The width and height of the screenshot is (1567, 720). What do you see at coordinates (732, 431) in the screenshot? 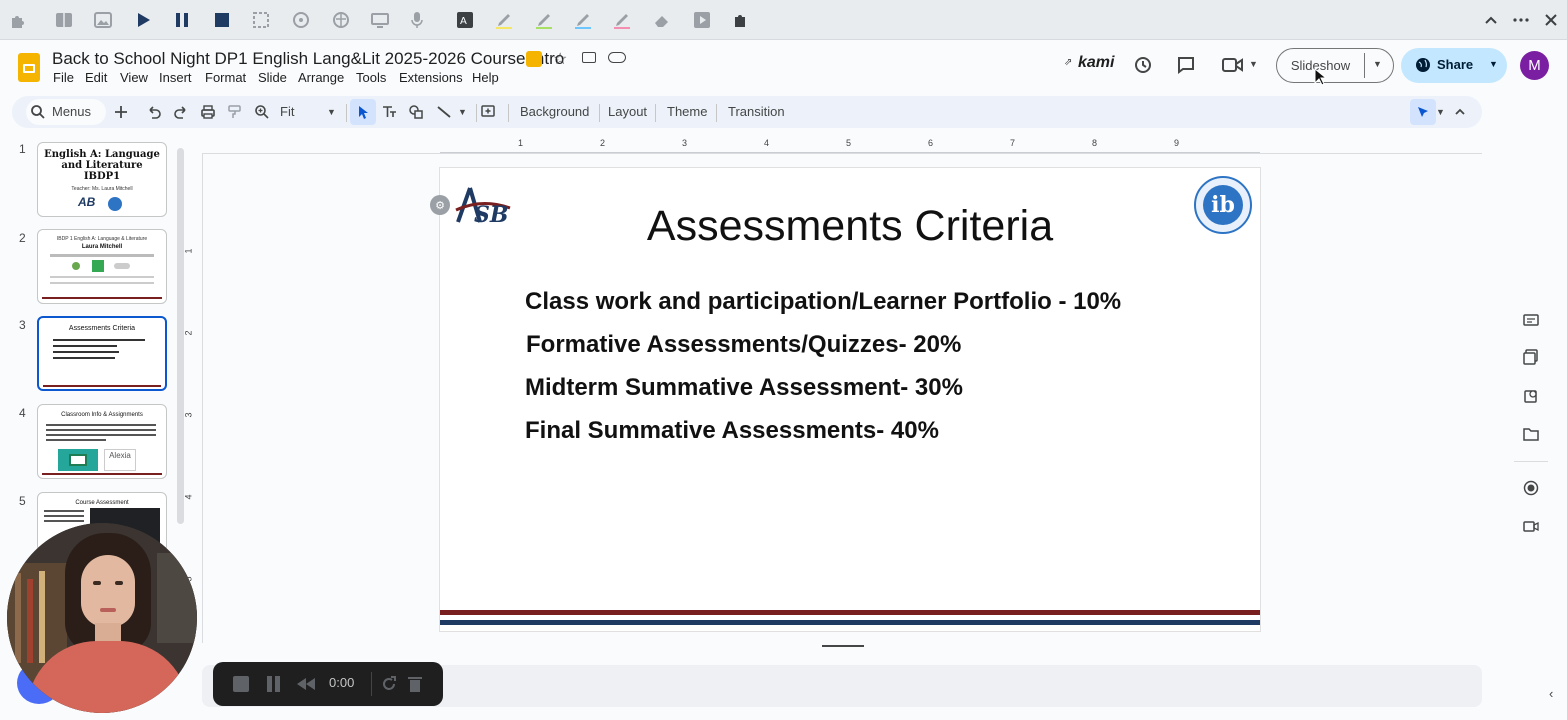
I see `criterion-item: Final Summative Assessments- 40%` at bounding box center [732, 431].